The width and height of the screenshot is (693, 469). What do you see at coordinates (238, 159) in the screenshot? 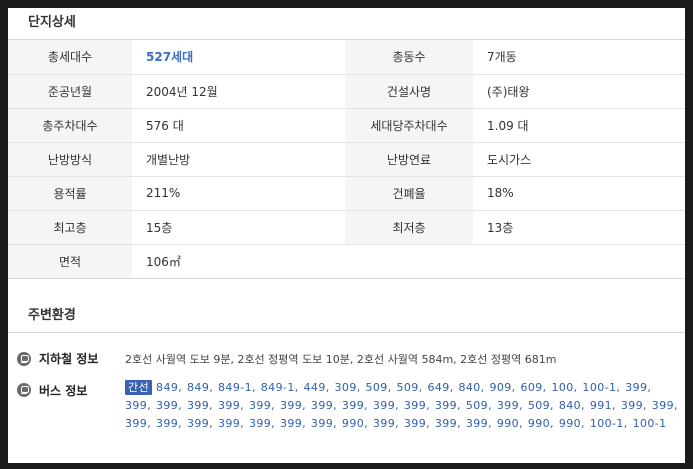
I see `heating-method-value: 개별난방` at bounding box center [238, 159].